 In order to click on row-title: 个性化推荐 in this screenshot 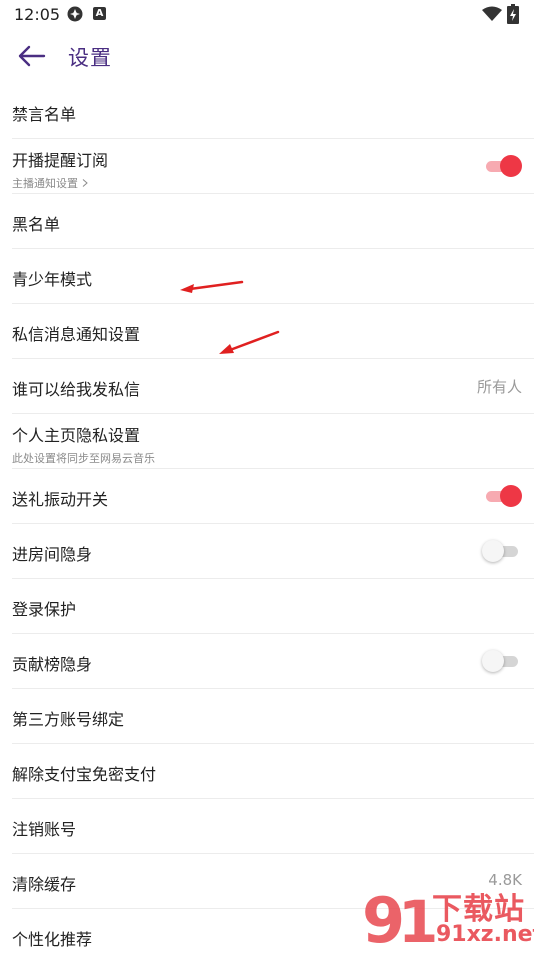, I will do `click(52, 939)`.